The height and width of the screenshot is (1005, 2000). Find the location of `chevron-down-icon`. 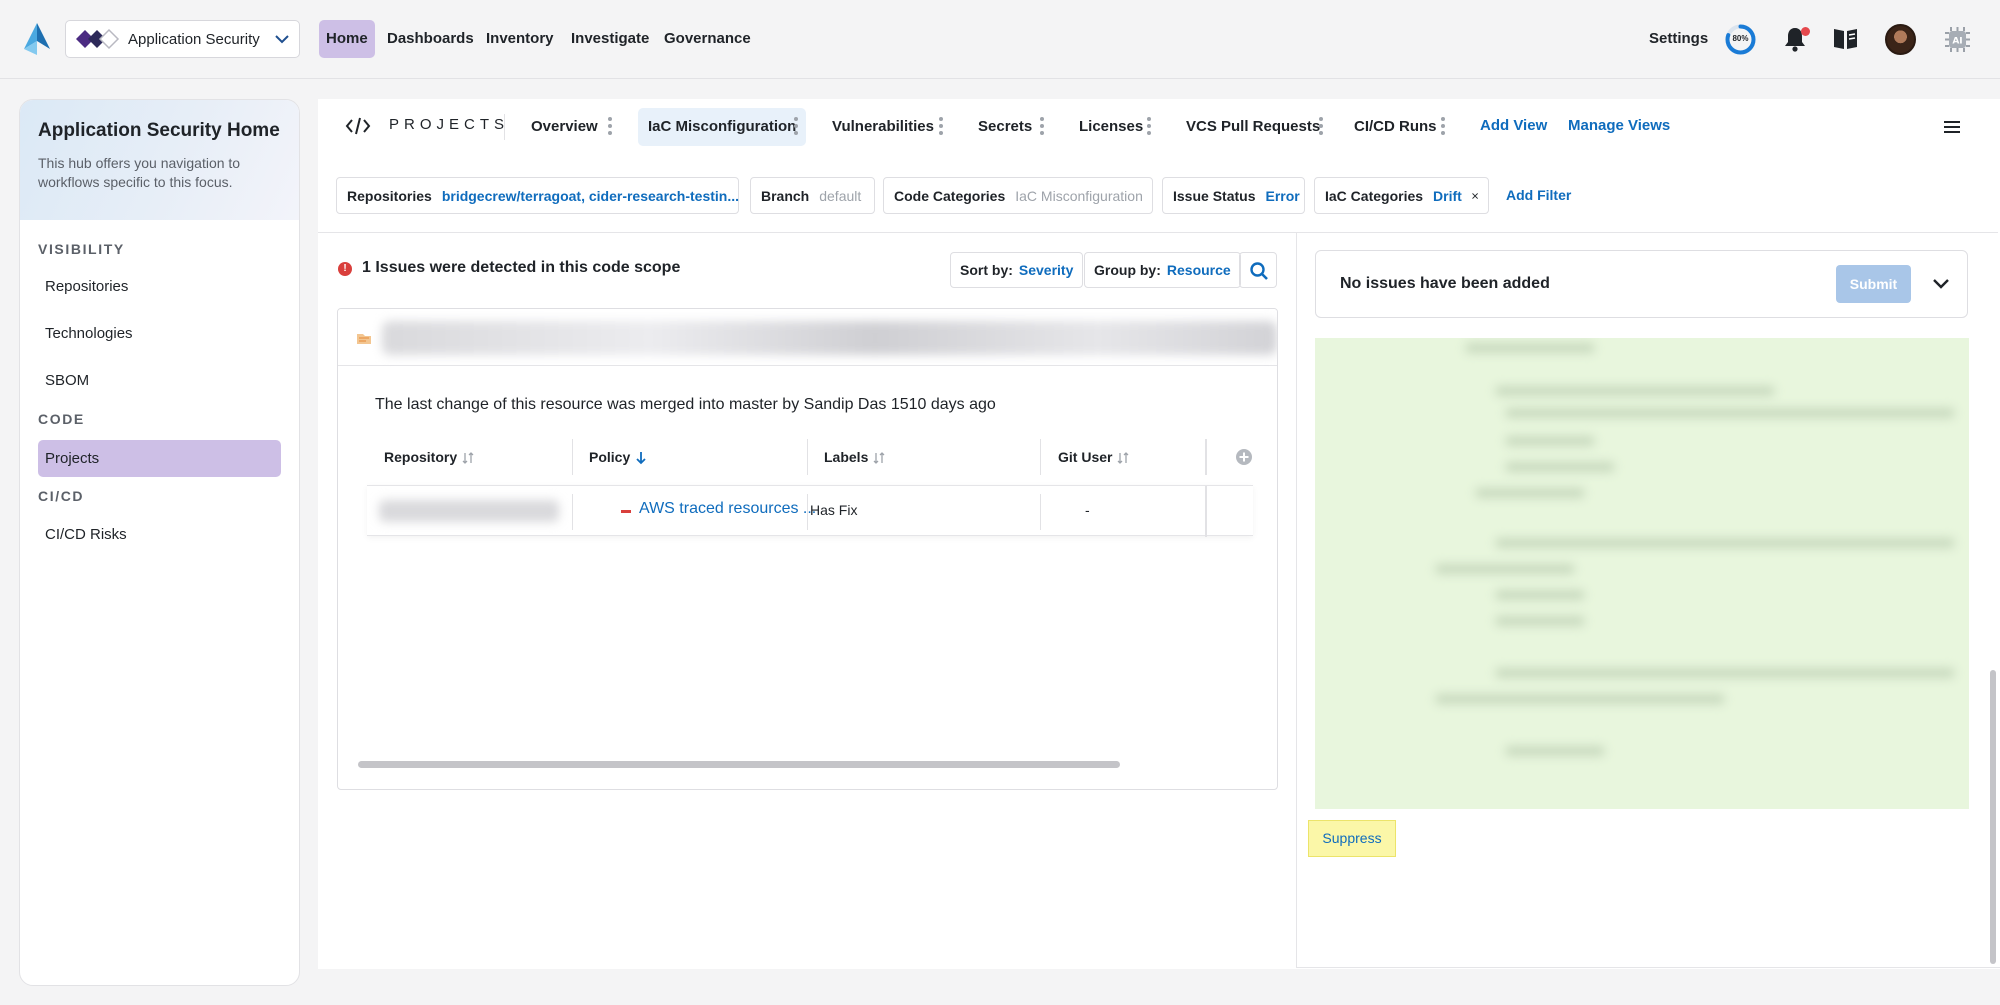

chevron-down-icon is located at coordinates (1941, 284).